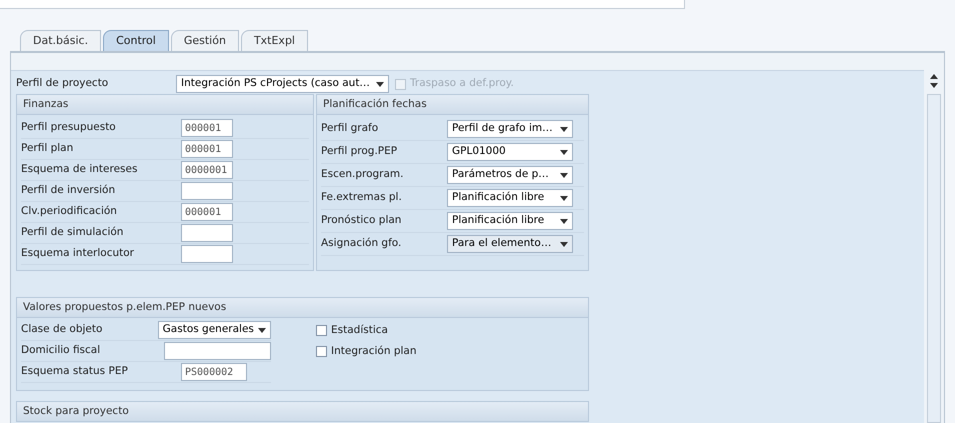 This screenshot has height=423, width=955. Describe the element at coordinates (302, 308) in the screenshot. I see `group-header: Valores propuestos p.elem.PEP nuevos` at that location.